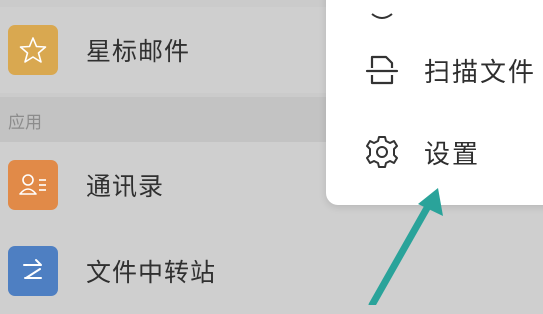 This screenshot has height=314, width=543. Describe the element at coordinates (33, 50) in the screenshot. I see `star-icon` at that location.